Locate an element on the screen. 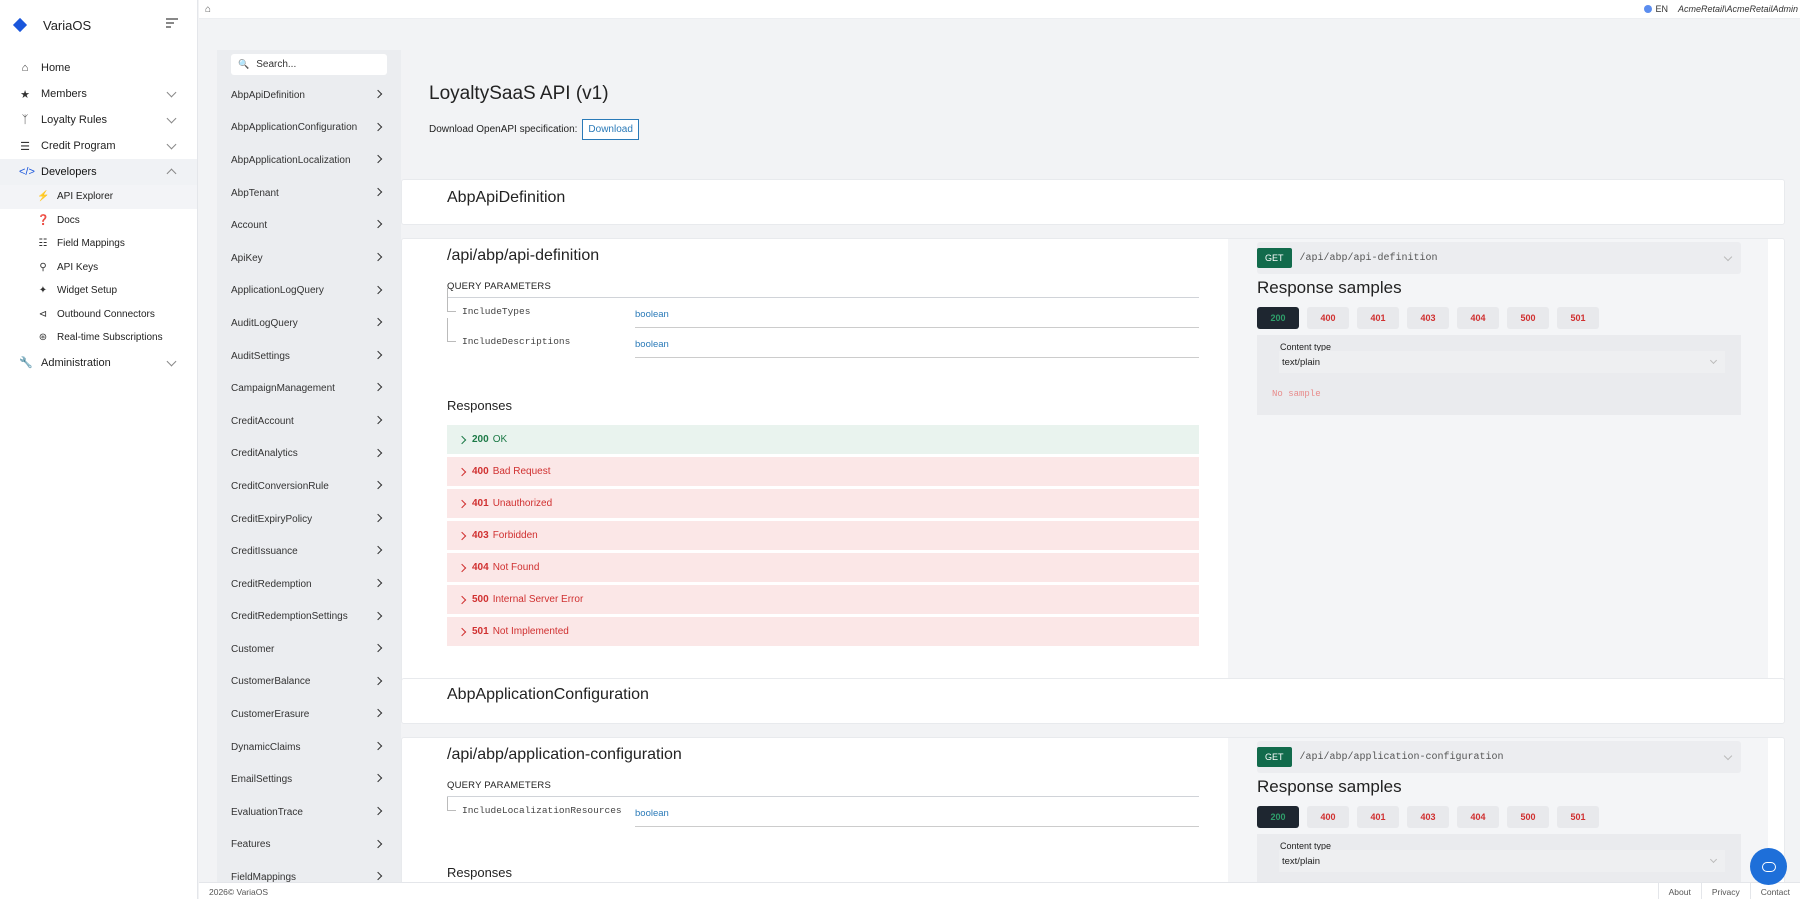 Image resolution: width=1800 pixels, height=899 pixels. api-tag-link: AbpApplicationConfiguration is located at coordinates (309, 128).